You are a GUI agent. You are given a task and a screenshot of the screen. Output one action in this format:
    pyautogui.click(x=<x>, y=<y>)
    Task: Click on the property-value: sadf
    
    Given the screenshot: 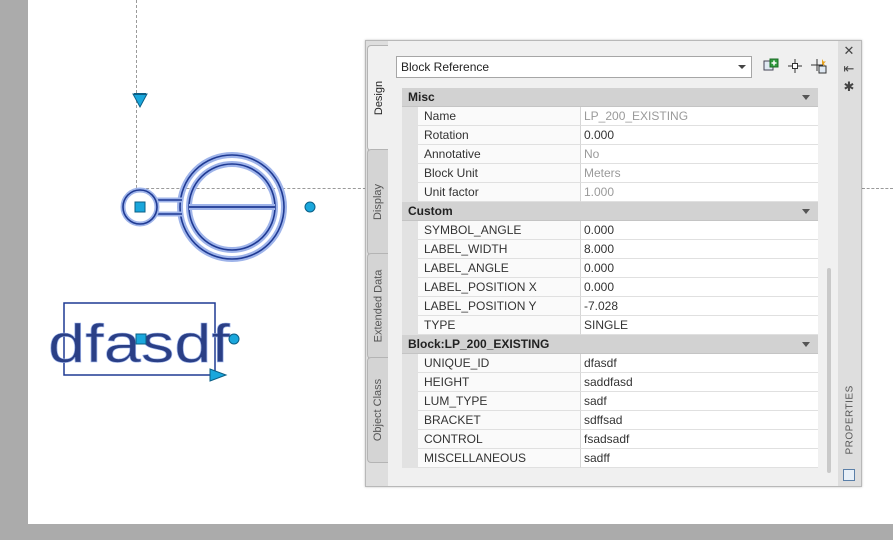 What is the action you would take?
    pyautogui.click(x=699, y=401)
    